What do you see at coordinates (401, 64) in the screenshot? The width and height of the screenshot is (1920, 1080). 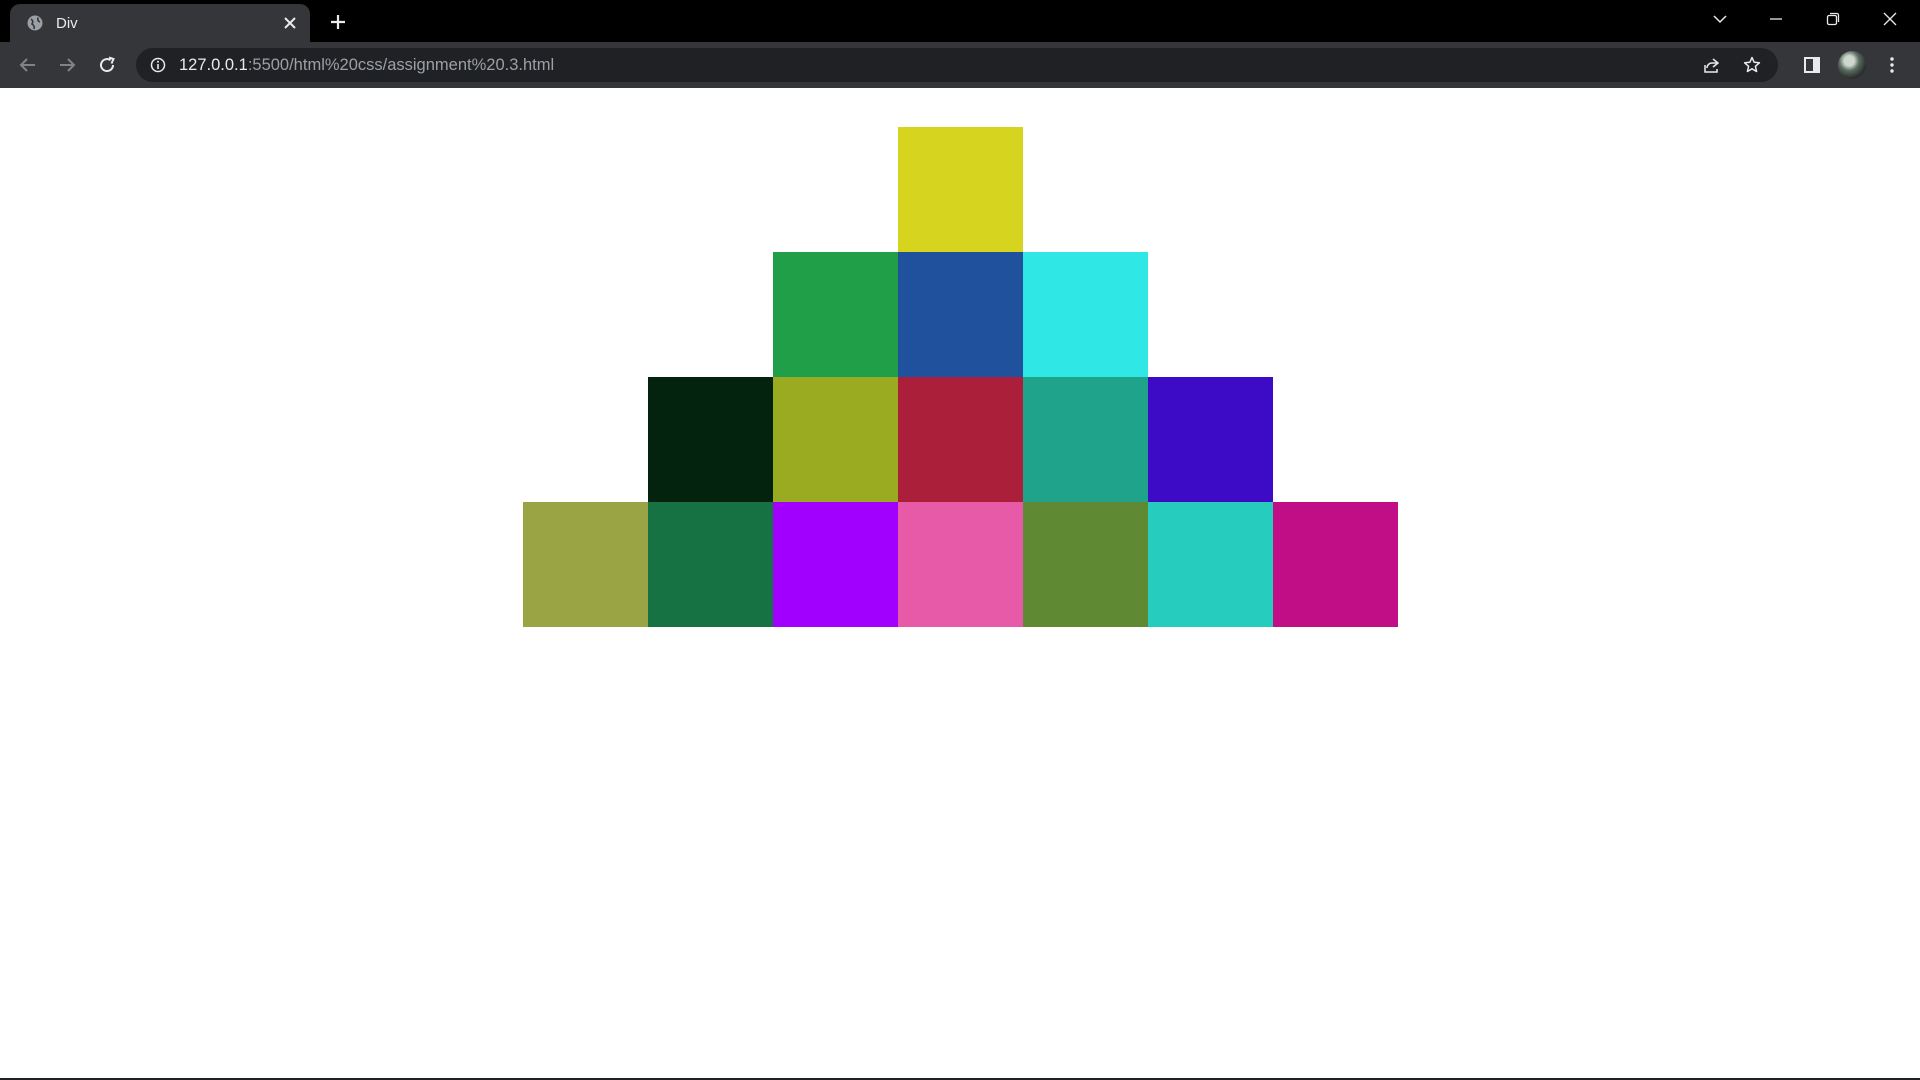 I see `url-path: :5500/html%20css/assignment%20.3.html` at bounding box center [401, 64].